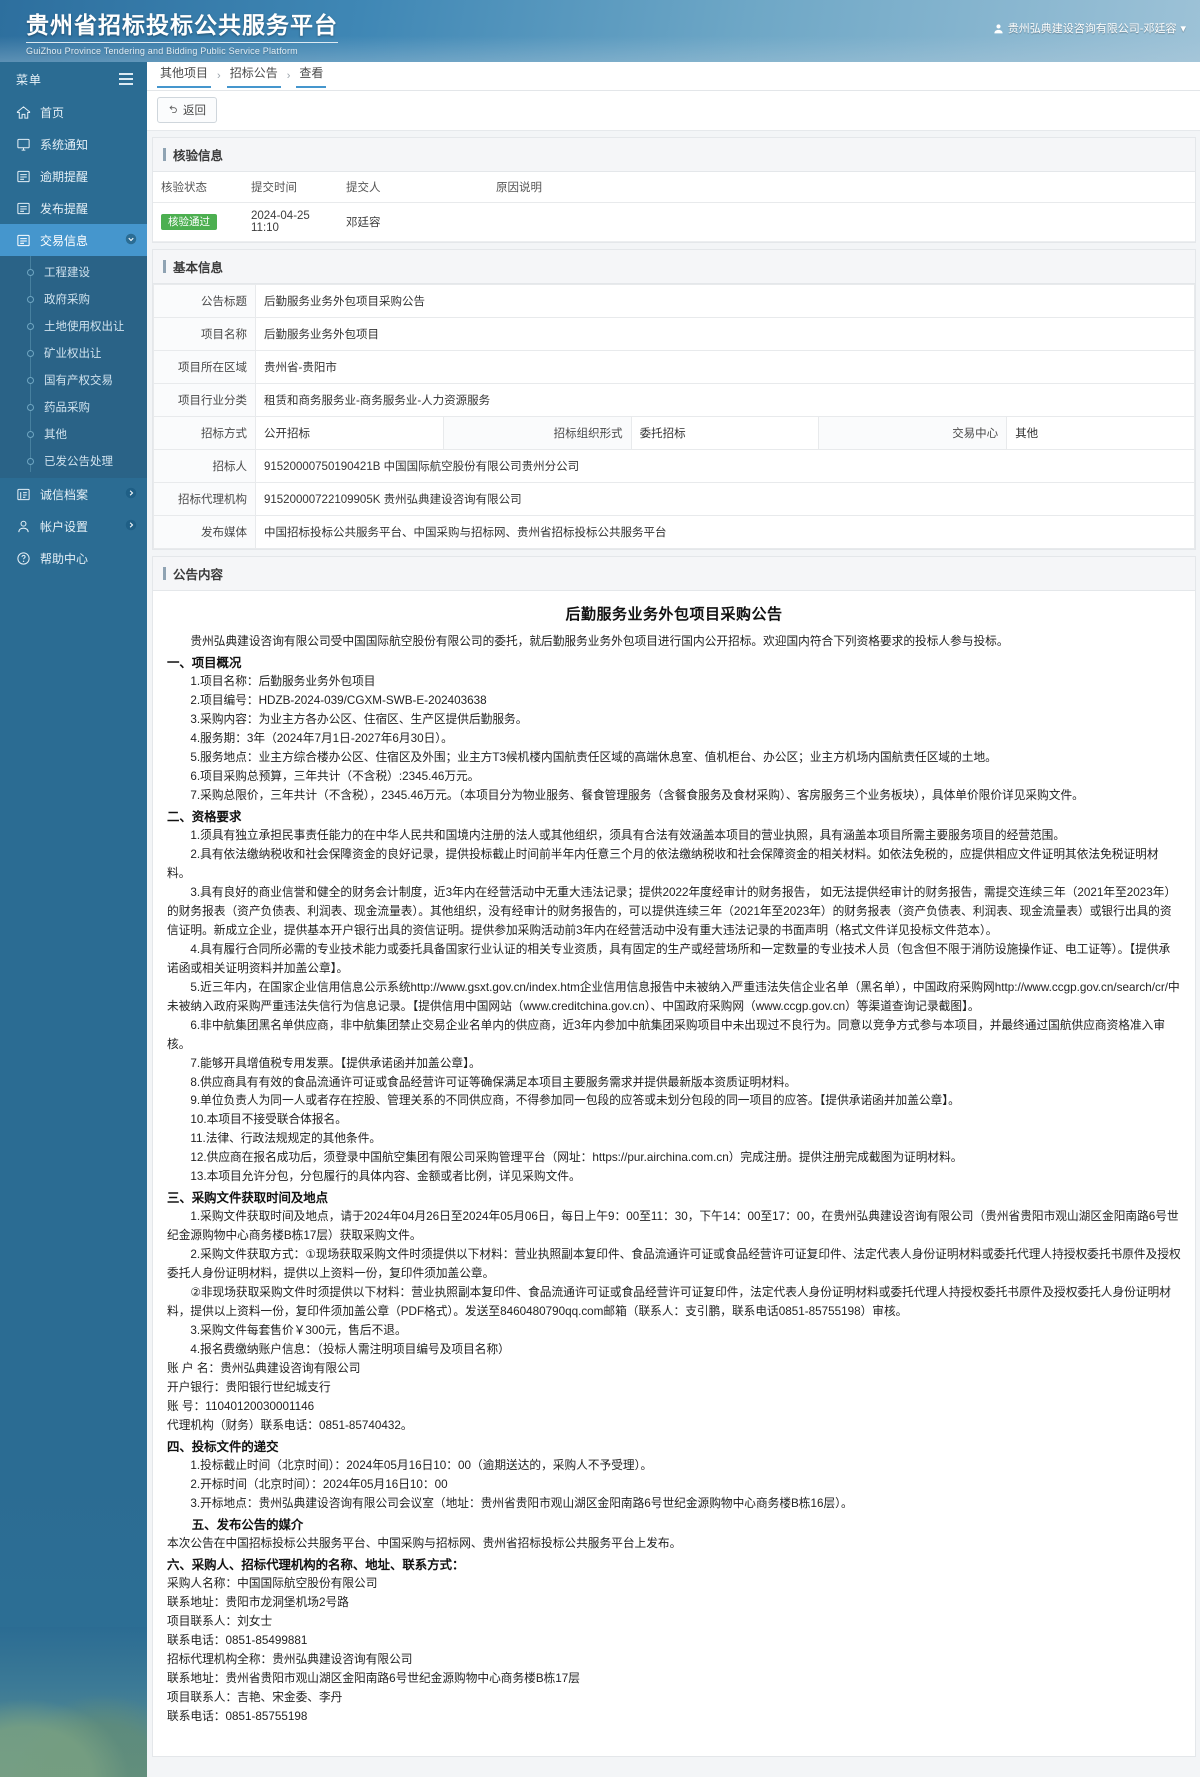  Describe the element at coordinates (64, 494) in the screenshot. I see `sidebar-item-label: 诚信档案` at that location.